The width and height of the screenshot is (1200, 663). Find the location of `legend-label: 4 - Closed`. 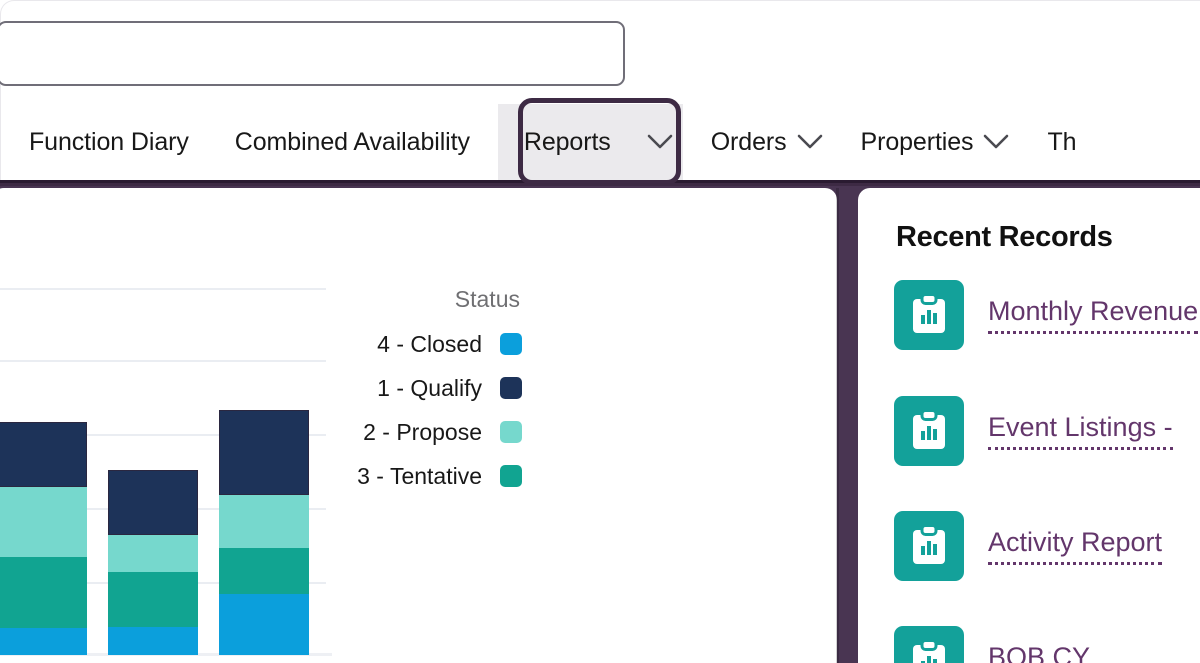

legend-label: 4 - Closed is located at coordinates (429, 343).